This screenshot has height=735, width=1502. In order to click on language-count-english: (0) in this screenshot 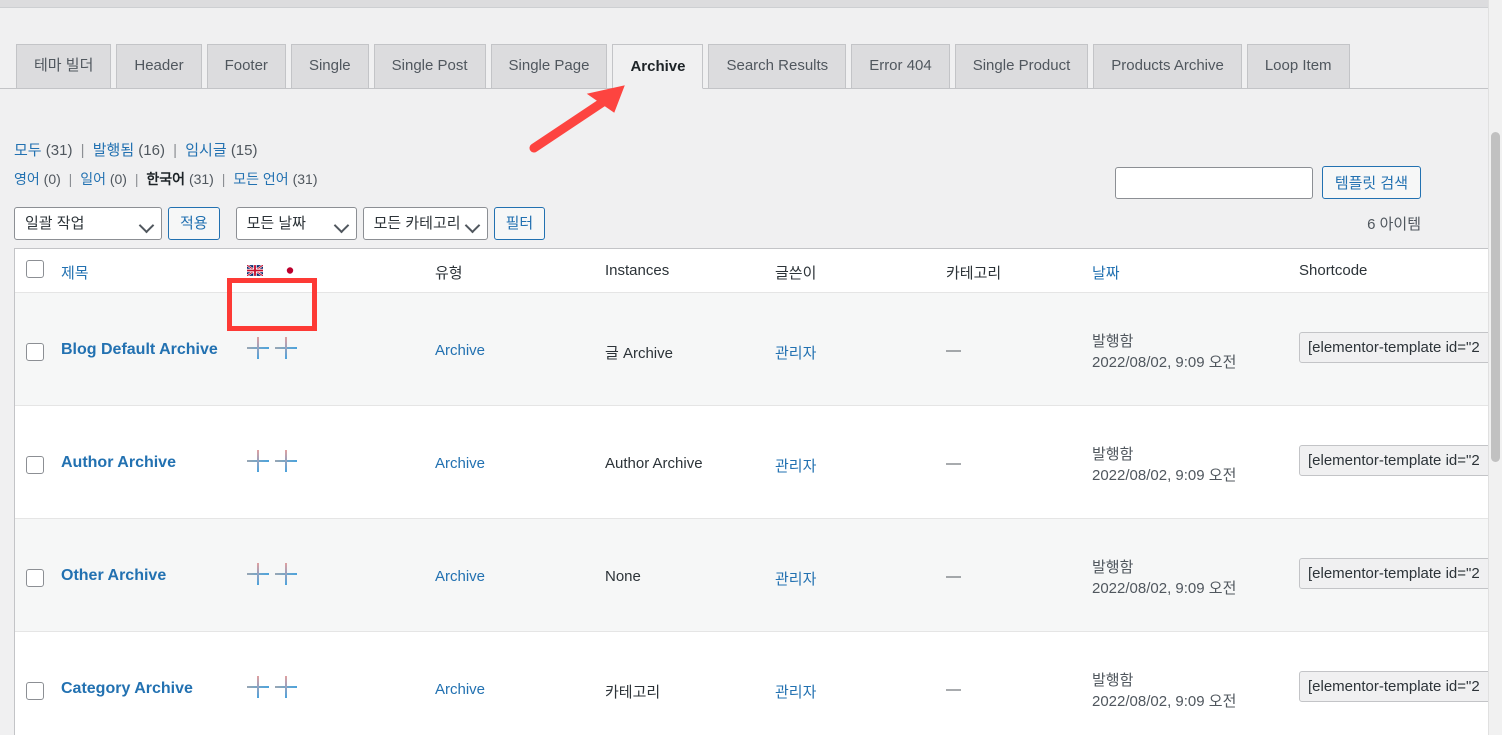, I will do `click(52, 179)`.